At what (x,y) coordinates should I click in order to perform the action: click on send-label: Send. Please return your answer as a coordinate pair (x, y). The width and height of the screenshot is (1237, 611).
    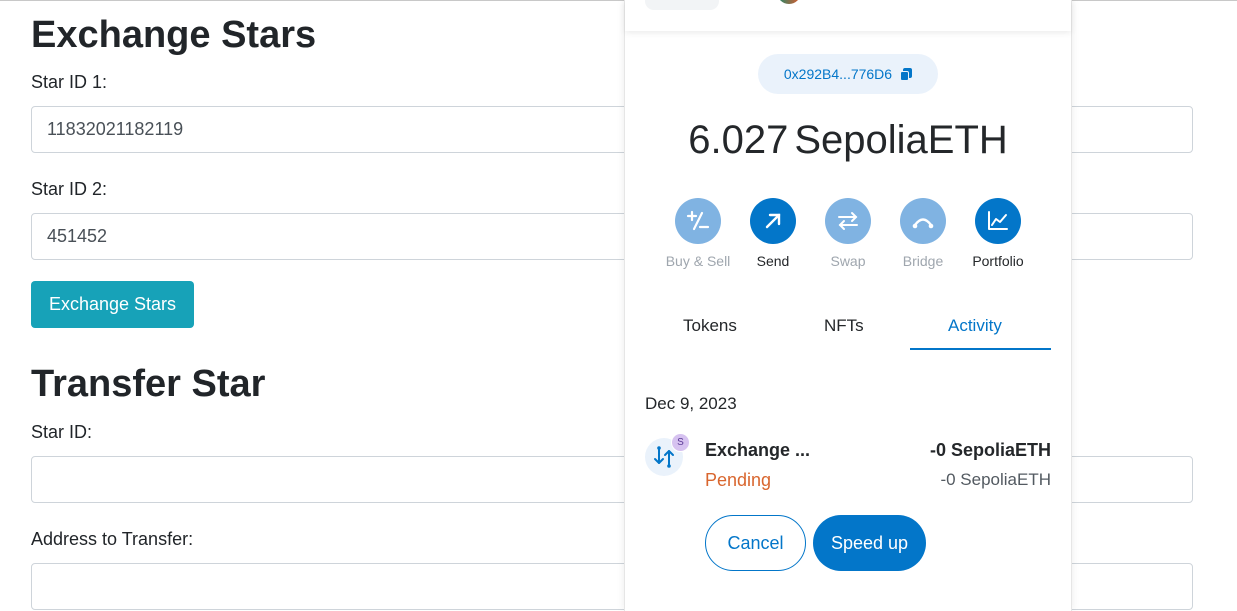
    Looking at the image, I should click on (773, 261).